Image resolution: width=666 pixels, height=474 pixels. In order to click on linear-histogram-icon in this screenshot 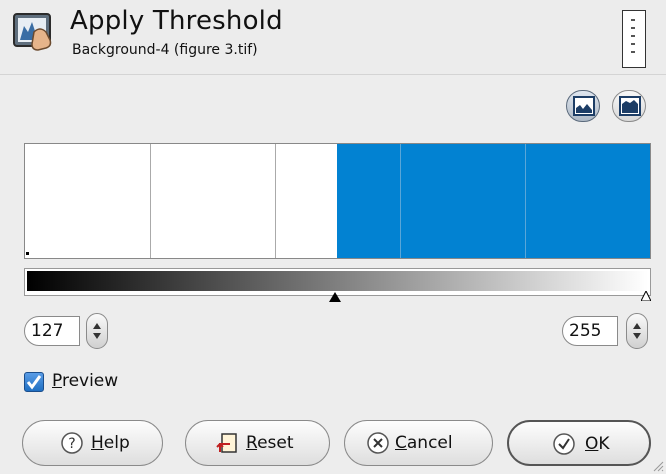, I will do `click(584, 106)`.